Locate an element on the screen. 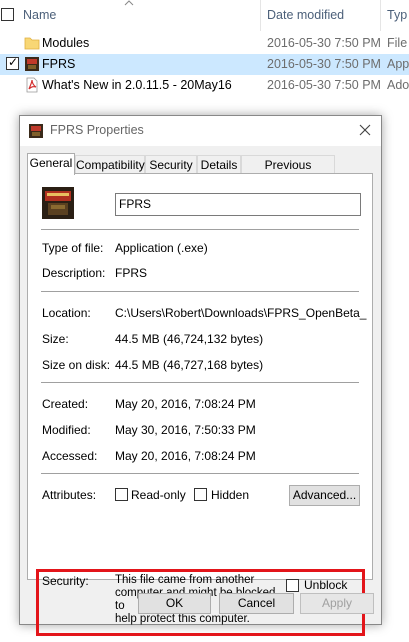  folder-icon is located at coordinates (32, 43).